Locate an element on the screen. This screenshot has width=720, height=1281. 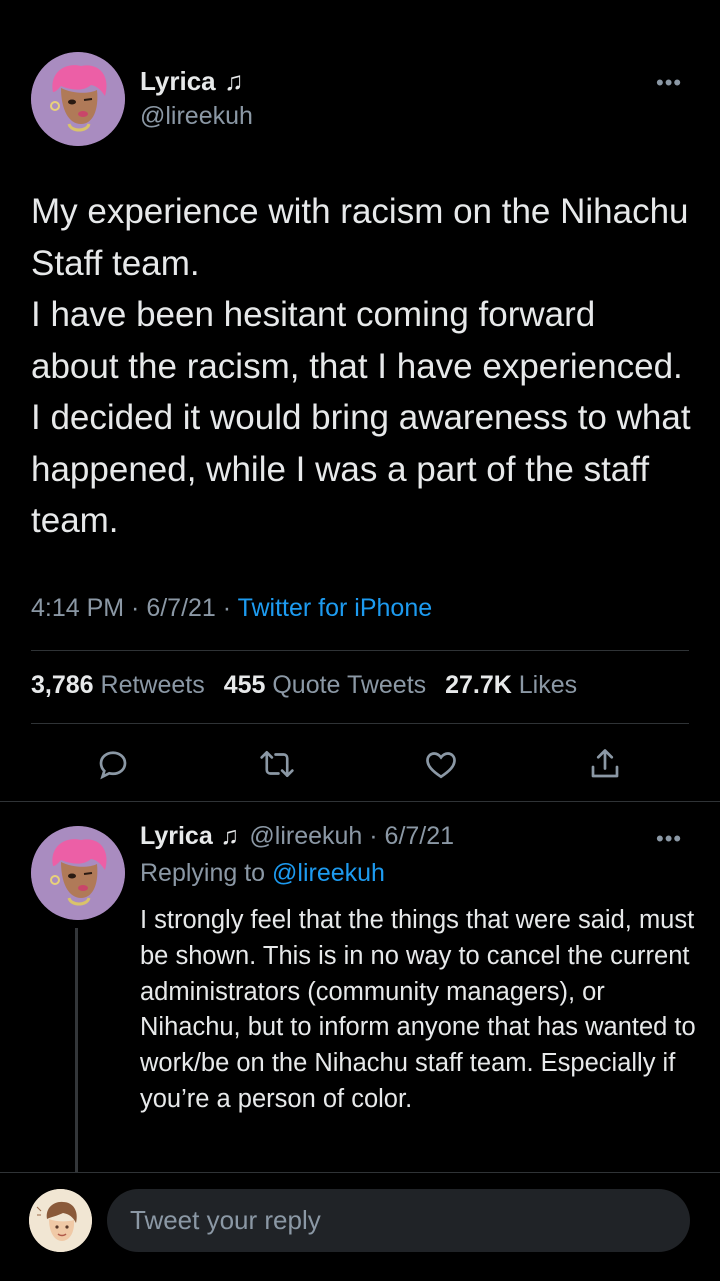
tweet-meta: 4:14 PM · 6/7/21 · Twitter for iPhone is located at coordinates (231, 608).